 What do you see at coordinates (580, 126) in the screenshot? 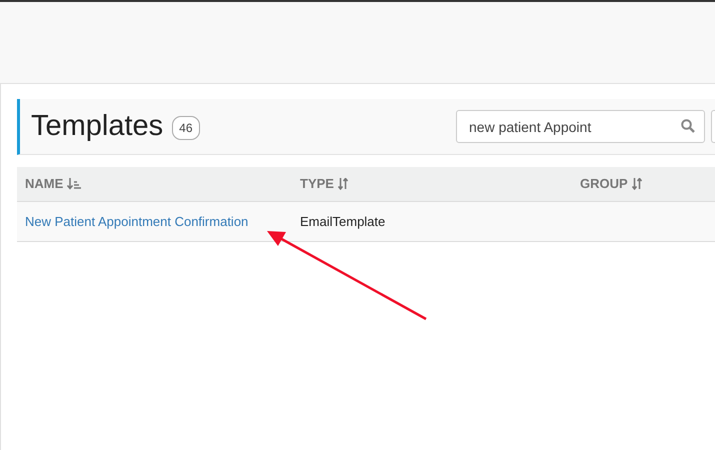
I see `search-field: new patient Appoint` at bounding box center [580, 126].